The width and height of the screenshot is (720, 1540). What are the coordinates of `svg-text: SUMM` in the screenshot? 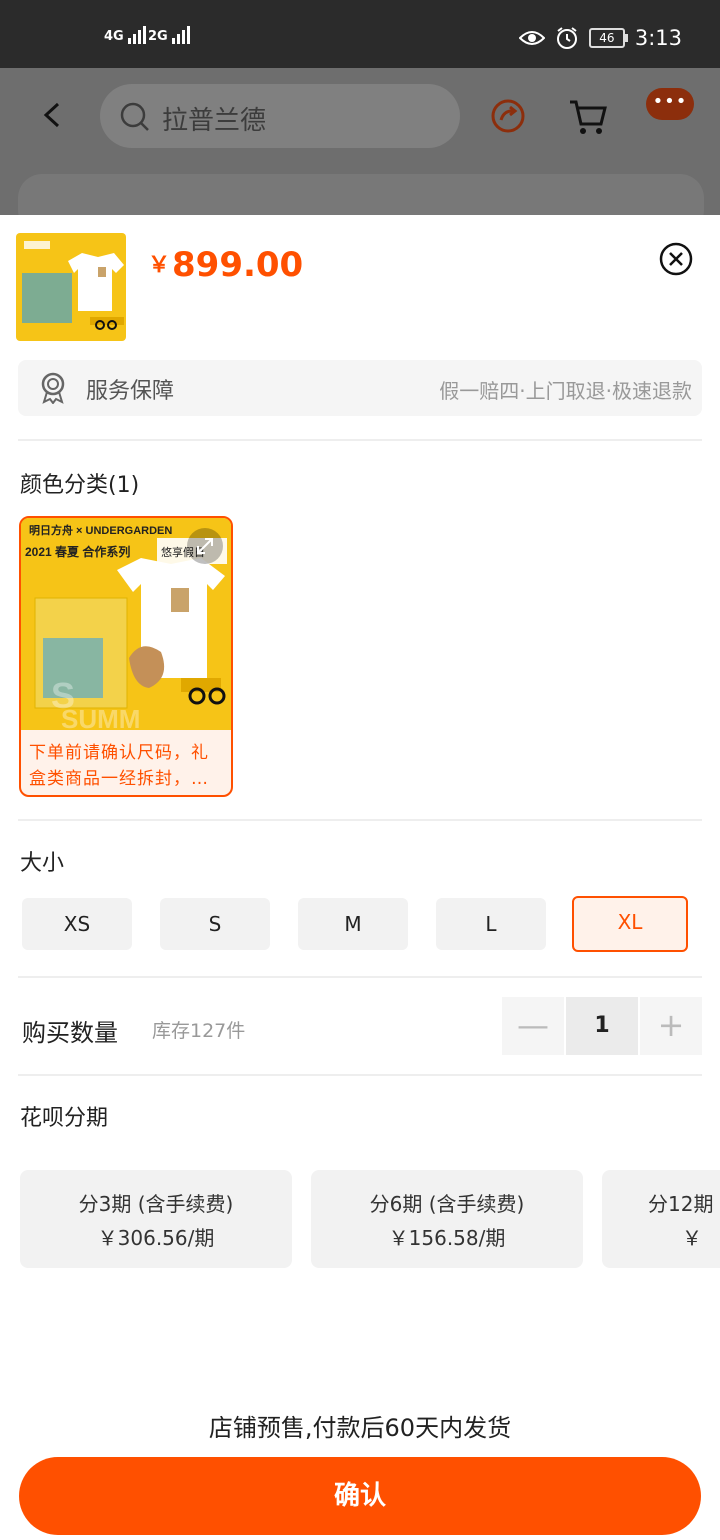 It's located at (100, 717).